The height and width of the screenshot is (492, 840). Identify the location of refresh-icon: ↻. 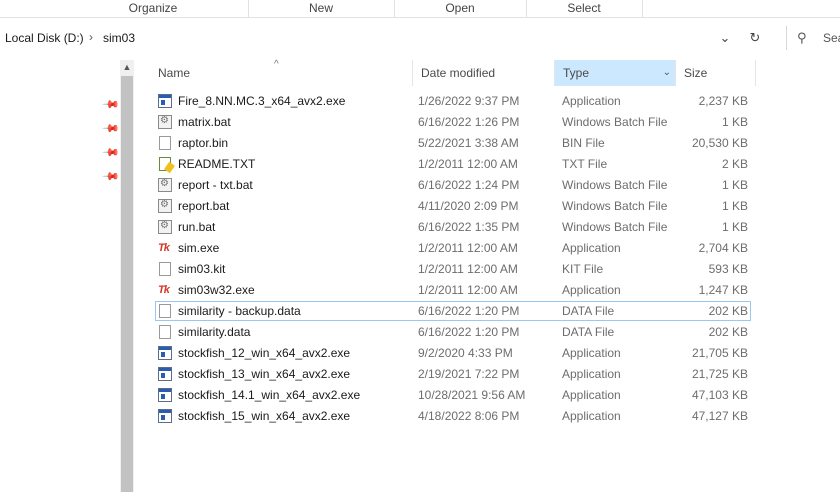
(755, 37).